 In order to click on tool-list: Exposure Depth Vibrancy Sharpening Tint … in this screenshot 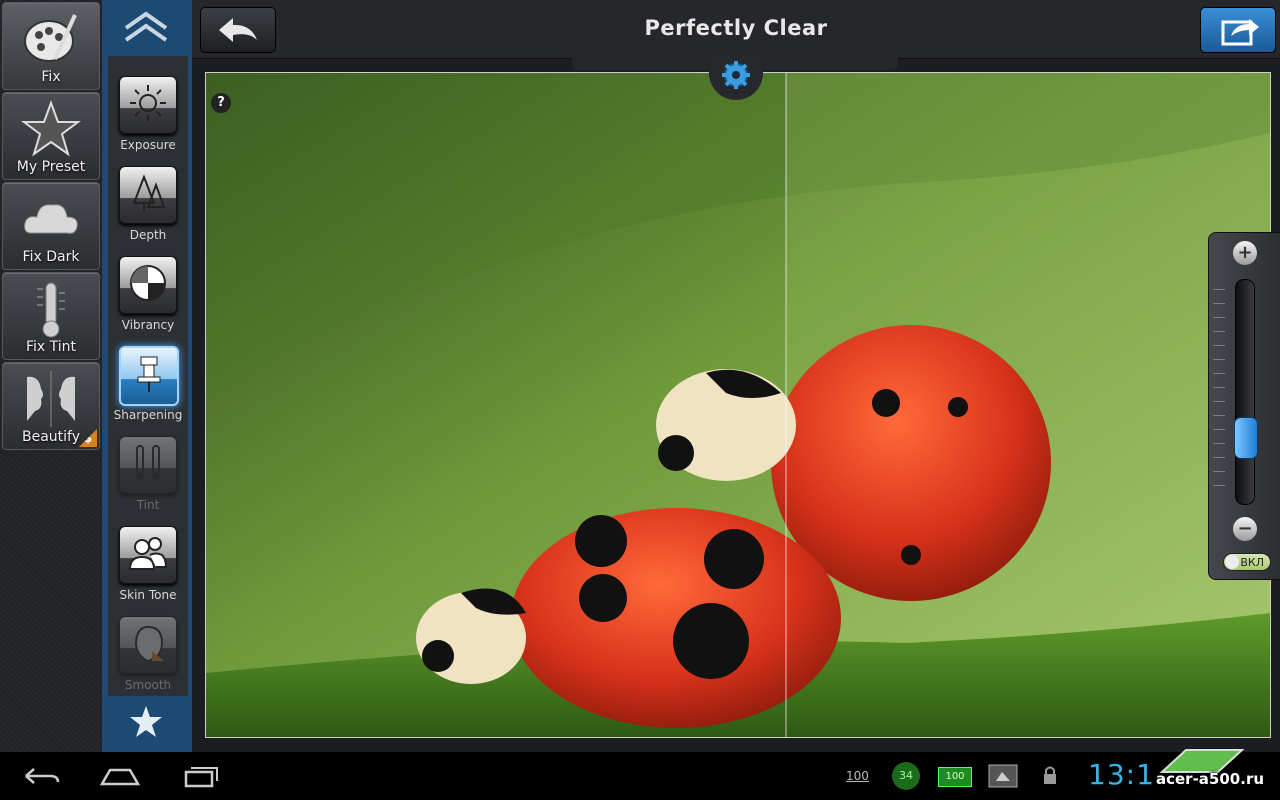, I will do `click(148, 376)`.